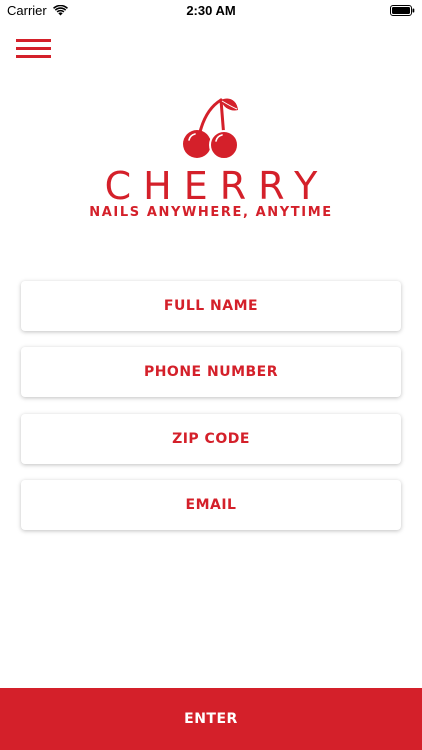 This screenshot has height=750, width=422. I want to click on phone-number-field, so click(211, 372).